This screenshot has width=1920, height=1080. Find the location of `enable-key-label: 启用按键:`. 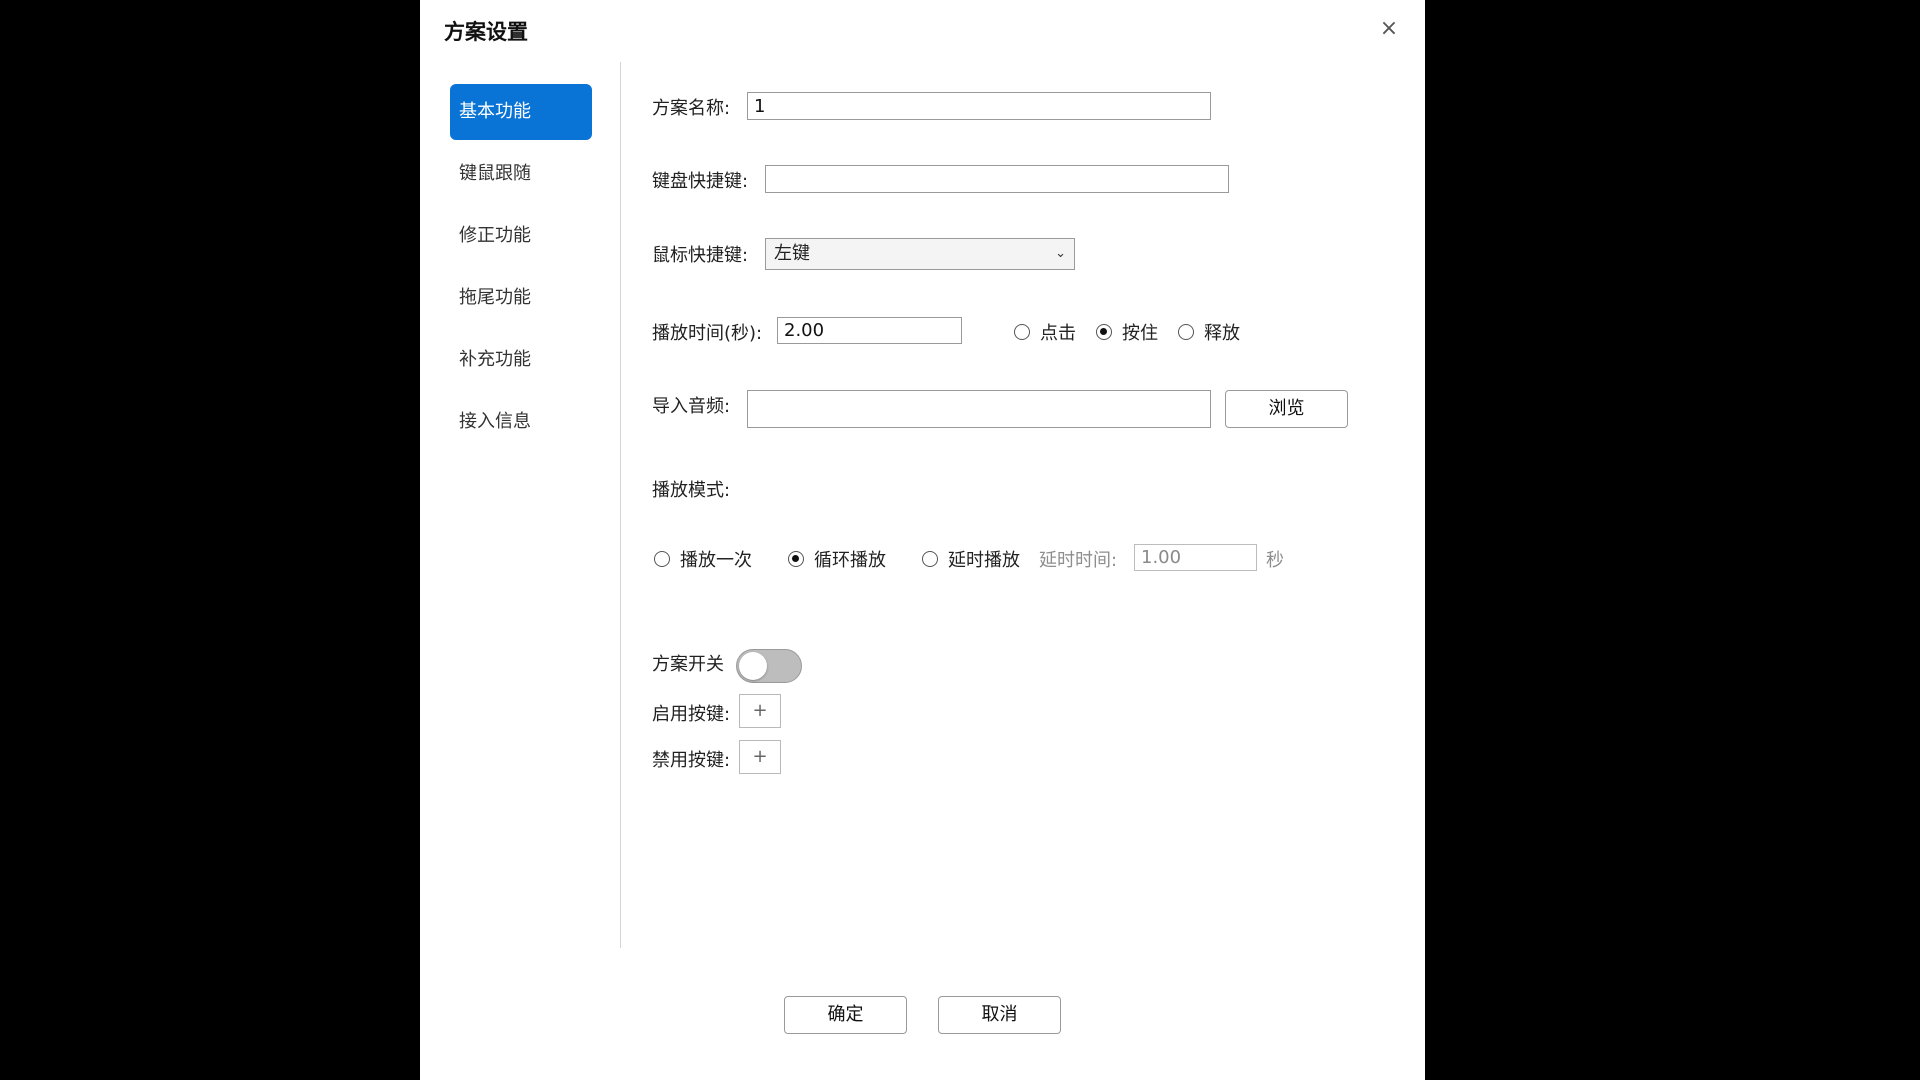

enable-key-label: 启用按键: is located at coordinates (691, 714).